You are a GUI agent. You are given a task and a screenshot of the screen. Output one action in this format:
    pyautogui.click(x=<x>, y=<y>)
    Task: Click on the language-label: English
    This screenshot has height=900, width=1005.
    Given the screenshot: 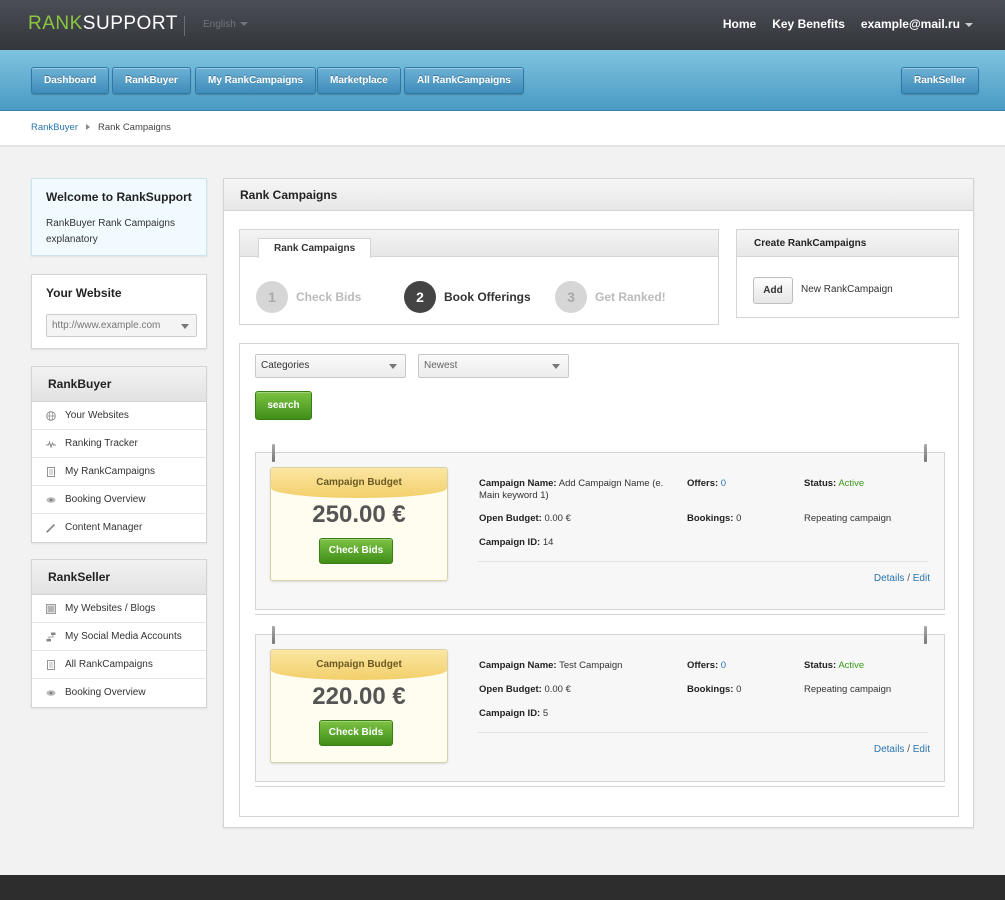 What is the action you would take?
    pyautogui.click(x=219, y=24)
    